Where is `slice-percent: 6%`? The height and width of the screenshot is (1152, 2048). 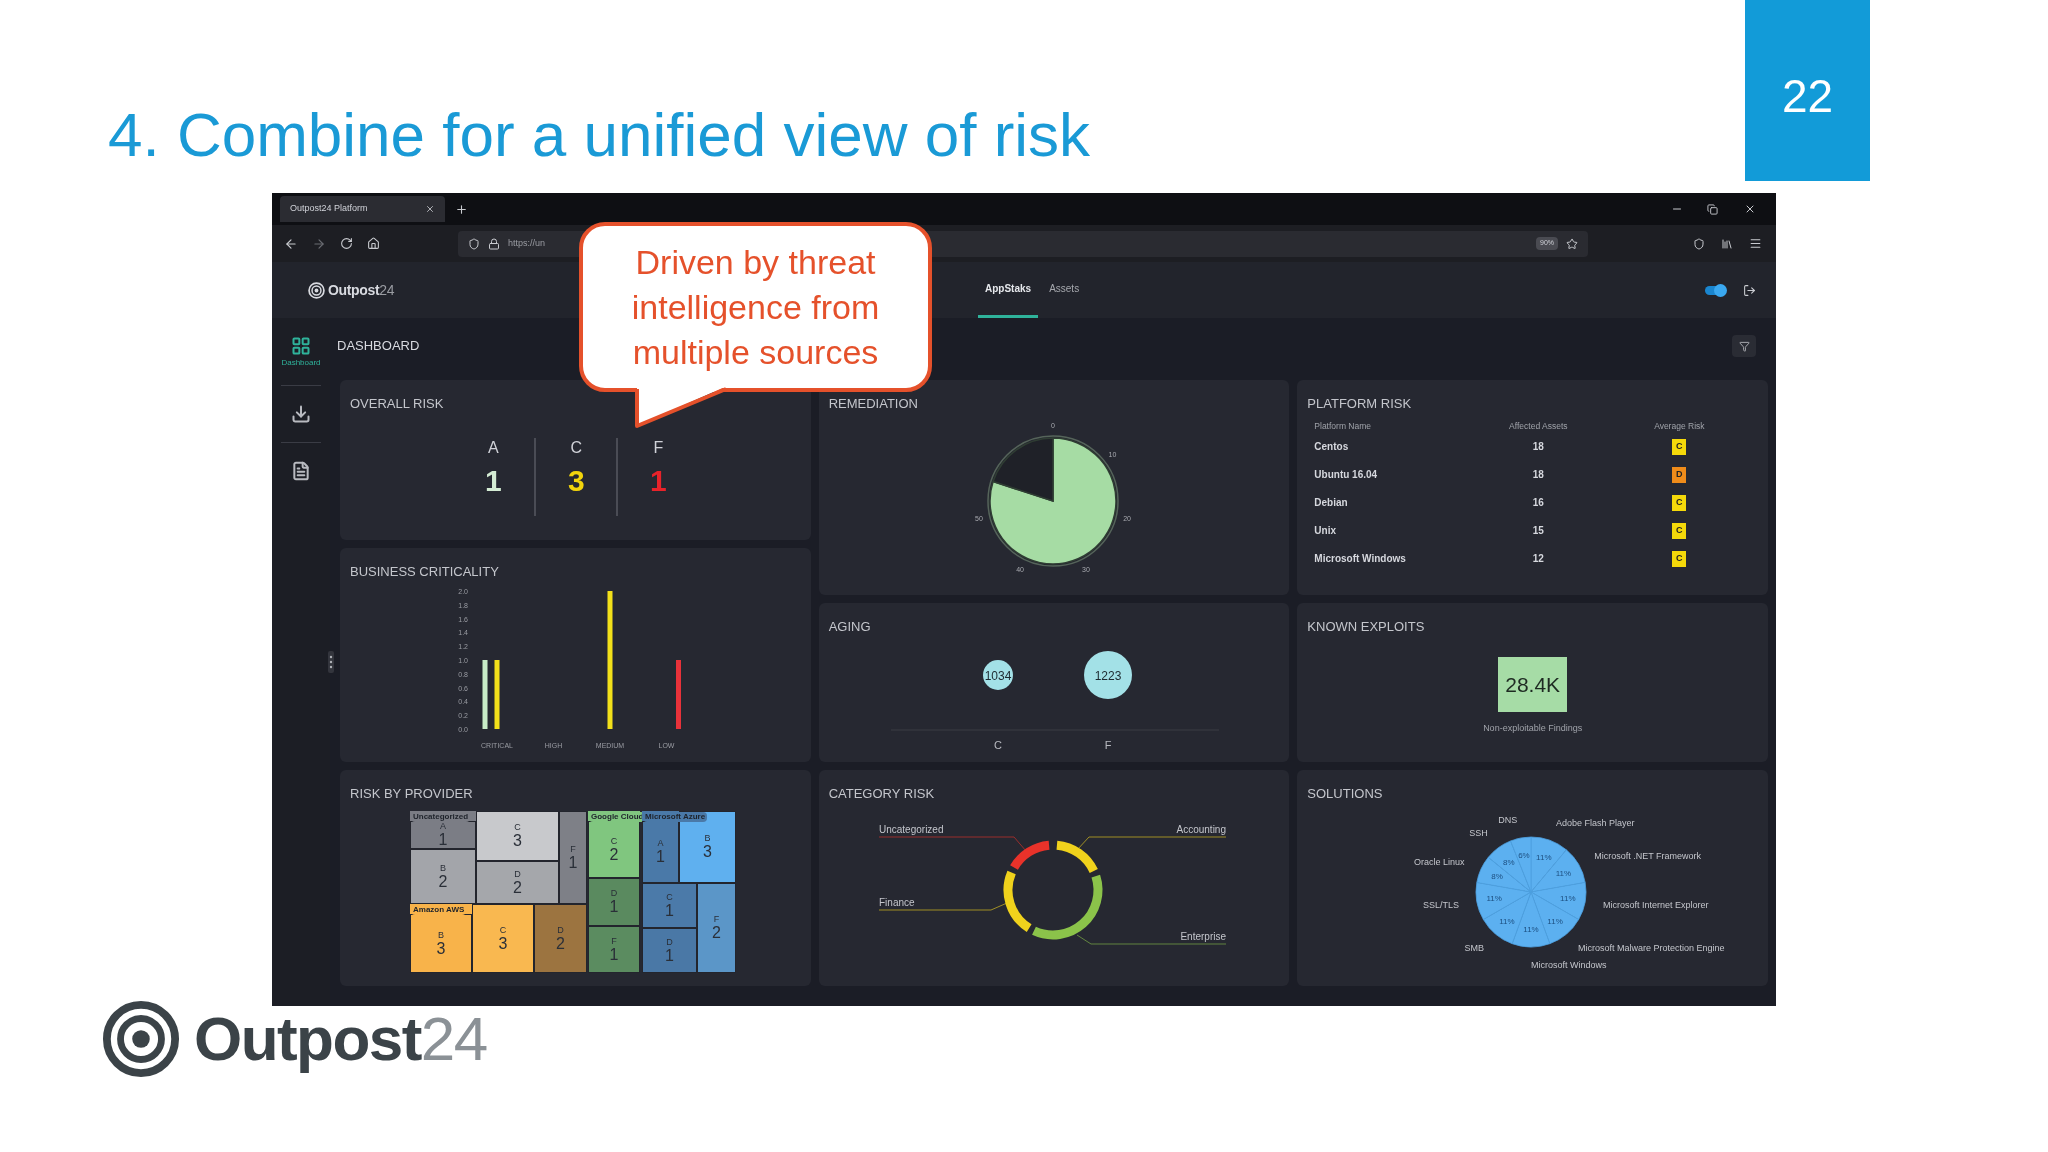
slice-percent: 6% is located at coordinates (1524, 856).